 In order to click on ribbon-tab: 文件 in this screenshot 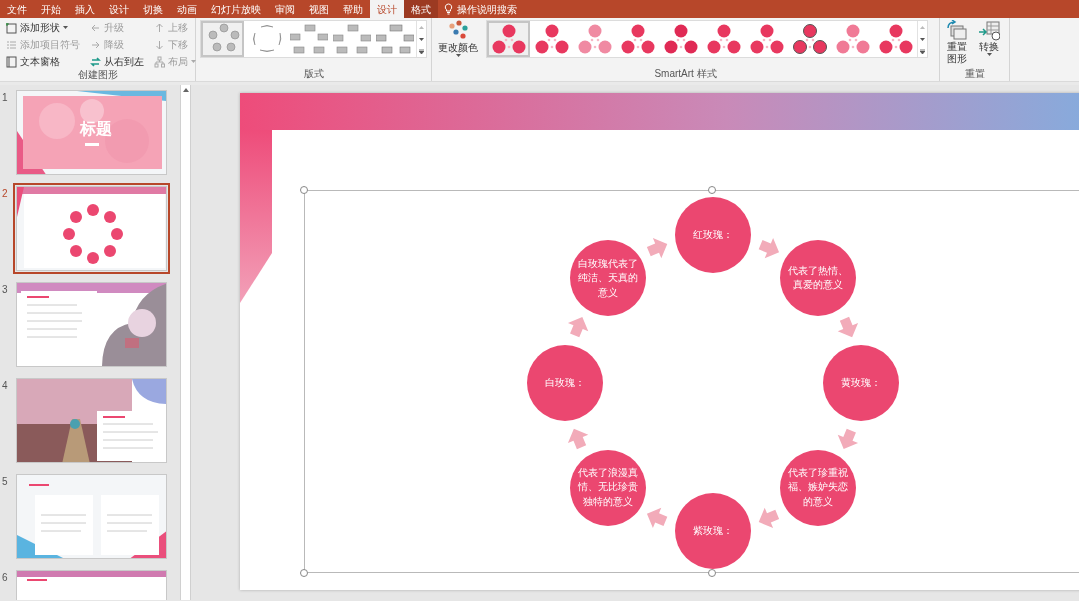, I will do `click(17, 9)`.